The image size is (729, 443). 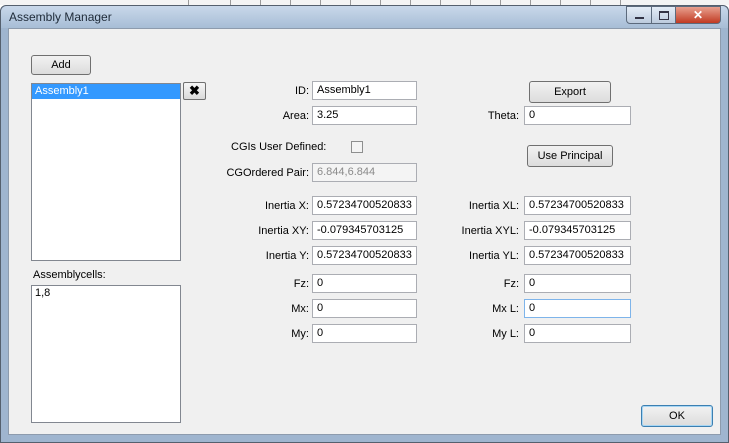 I want to click on fz-label: Fz:, so click(x=301, y=284).